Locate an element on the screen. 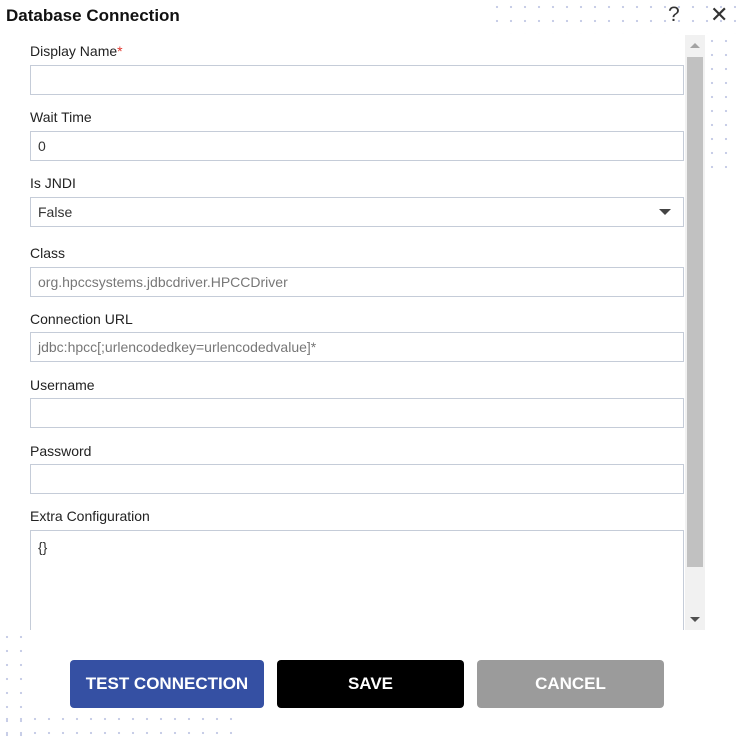 This screenshot has height=739, width=736. class-label: Class is located at coordinates (48, 253).